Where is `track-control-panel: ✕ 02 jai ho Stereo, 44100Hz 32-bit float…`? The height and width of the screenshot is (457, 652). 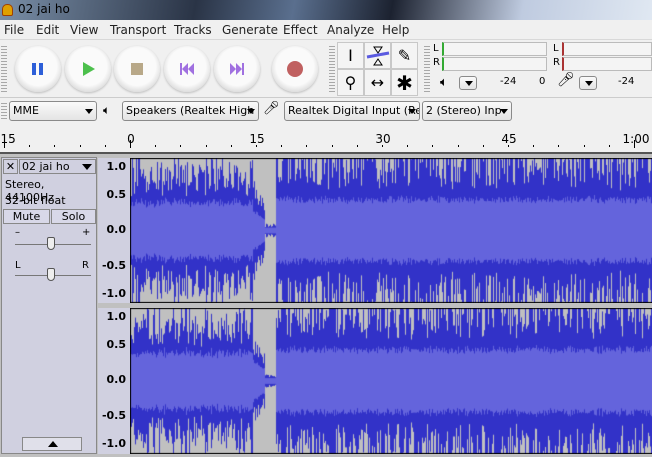
track-control-panel: ✕ 02 jai ho Stereo, 44100Hz 32-bit float… is located at coordinates (49, 305).